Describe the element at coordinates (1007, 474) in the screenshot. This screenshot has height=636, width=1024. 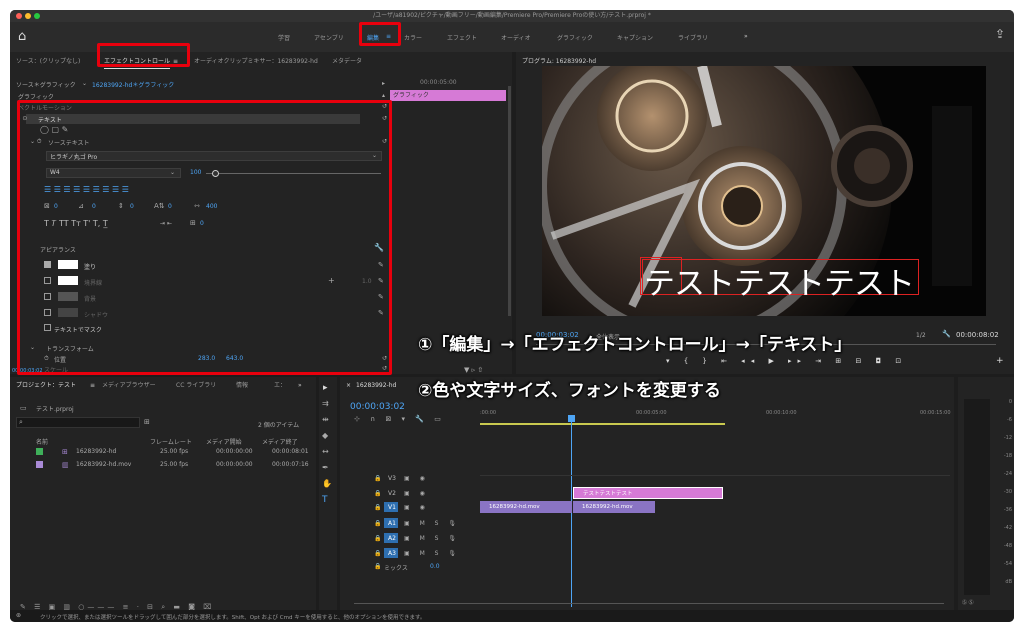
I see `meter-tick-label: -24` at that location.